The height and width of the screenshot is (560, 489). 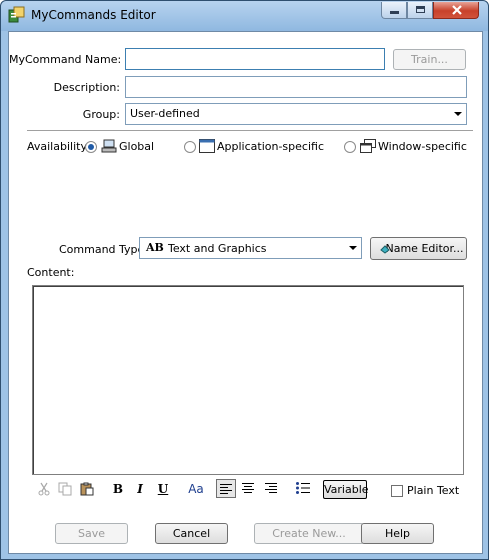 What do you see at coordinates (87, 489) in the screenshot?
I see `paste-icon` at bounding box center [87, 489].